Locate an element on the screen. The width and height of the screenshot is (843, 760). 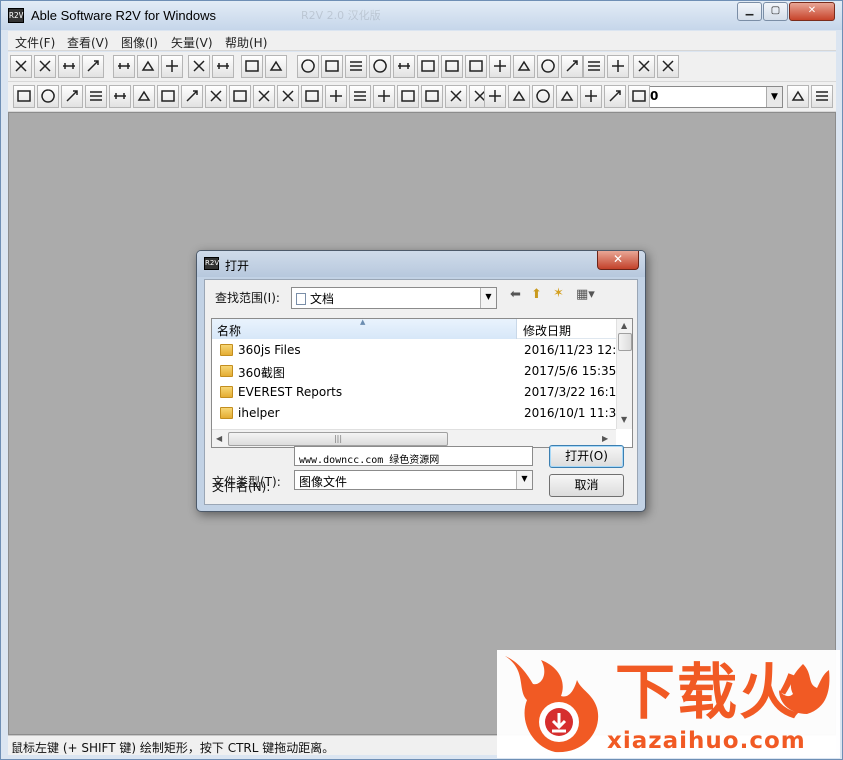
filename-input: www.downcc.com 绿色资源网 is located at coordinates (413, 456).